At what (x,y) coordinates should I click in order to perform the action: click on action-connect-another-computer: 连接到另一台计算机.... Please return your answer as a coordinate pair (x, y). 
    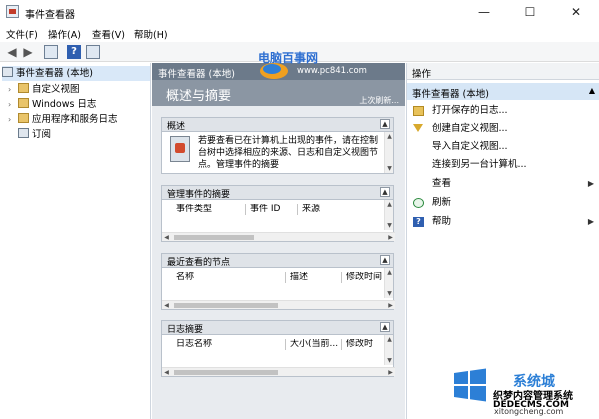
    Looking at the image, I should click on (503, 165).